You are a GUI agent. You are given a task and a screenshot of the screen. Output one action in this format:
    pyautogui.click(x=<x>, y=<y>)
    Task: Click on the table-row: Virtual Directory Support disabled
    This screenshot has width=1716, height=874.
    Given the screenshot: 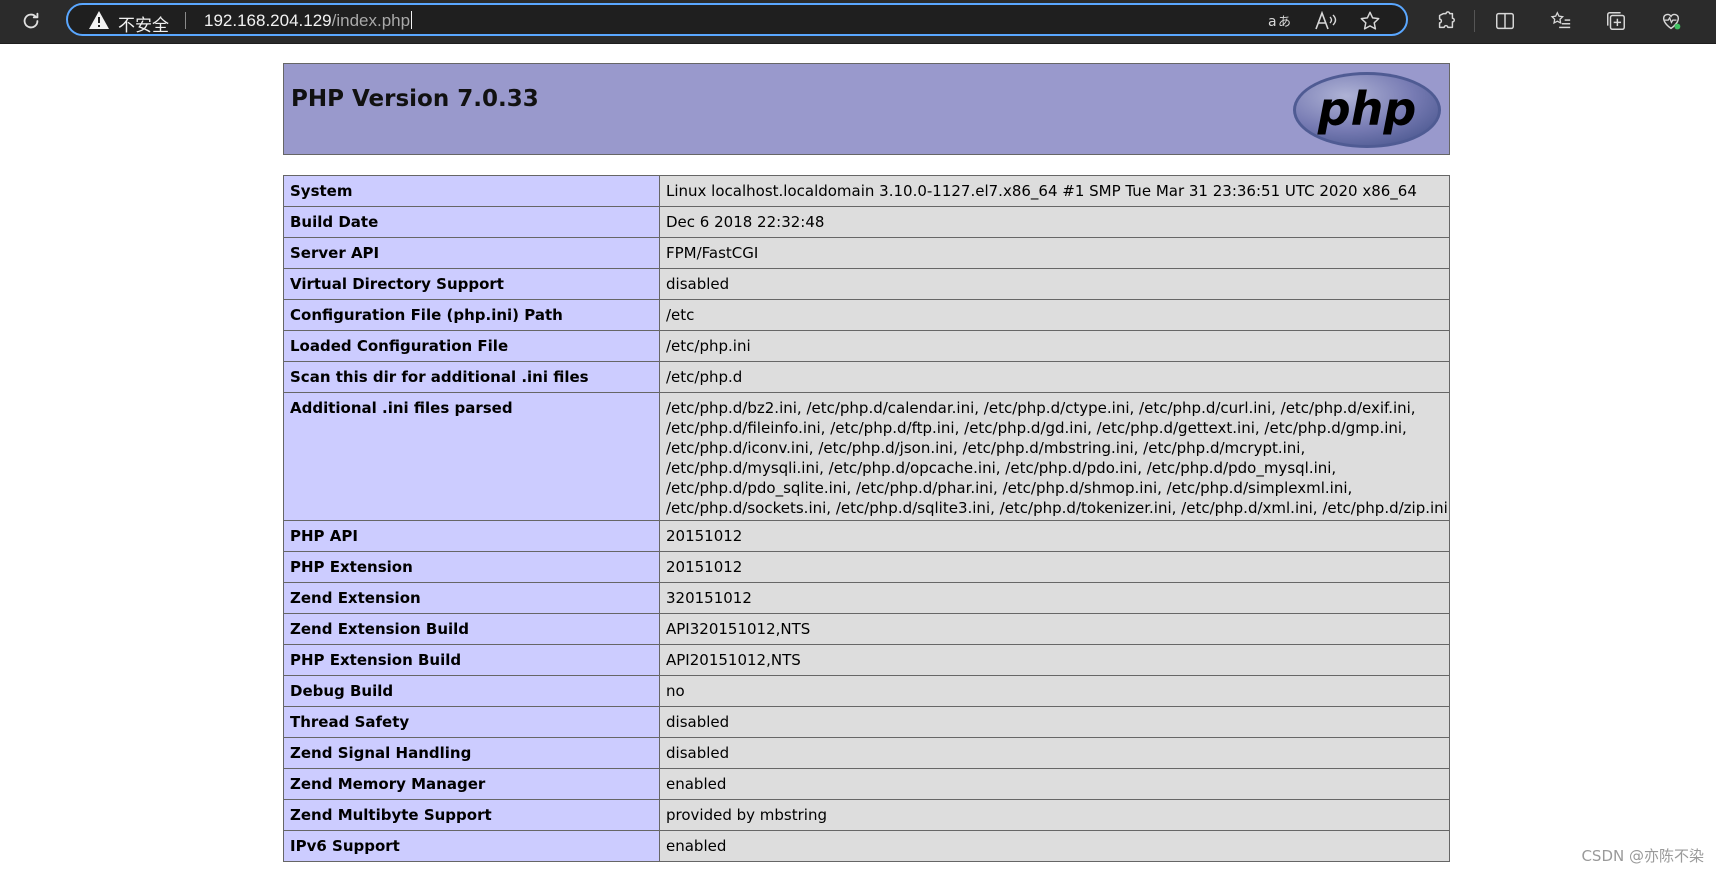 What is the action you would take?
    pyautogui.click(x=866, y=284)
    